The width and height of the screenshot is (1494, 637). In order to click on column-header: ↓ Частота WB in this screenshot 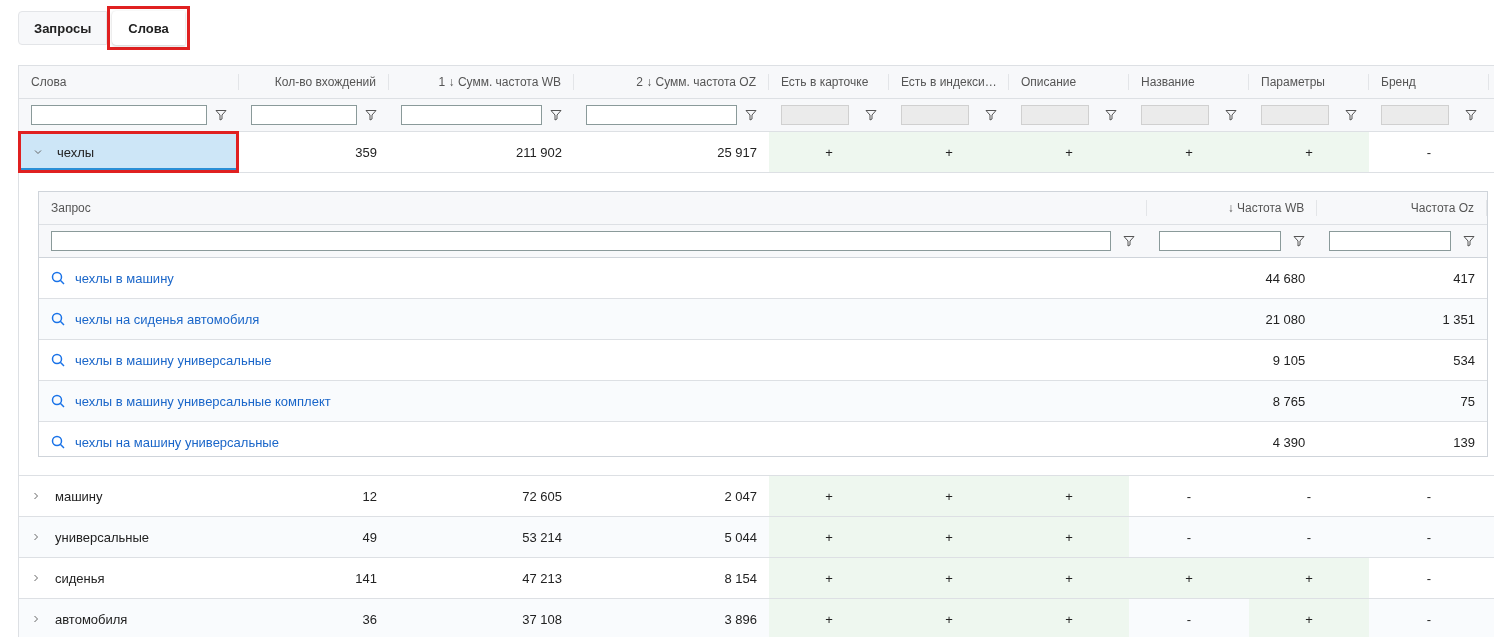, I will do `click(1266, 208)`.